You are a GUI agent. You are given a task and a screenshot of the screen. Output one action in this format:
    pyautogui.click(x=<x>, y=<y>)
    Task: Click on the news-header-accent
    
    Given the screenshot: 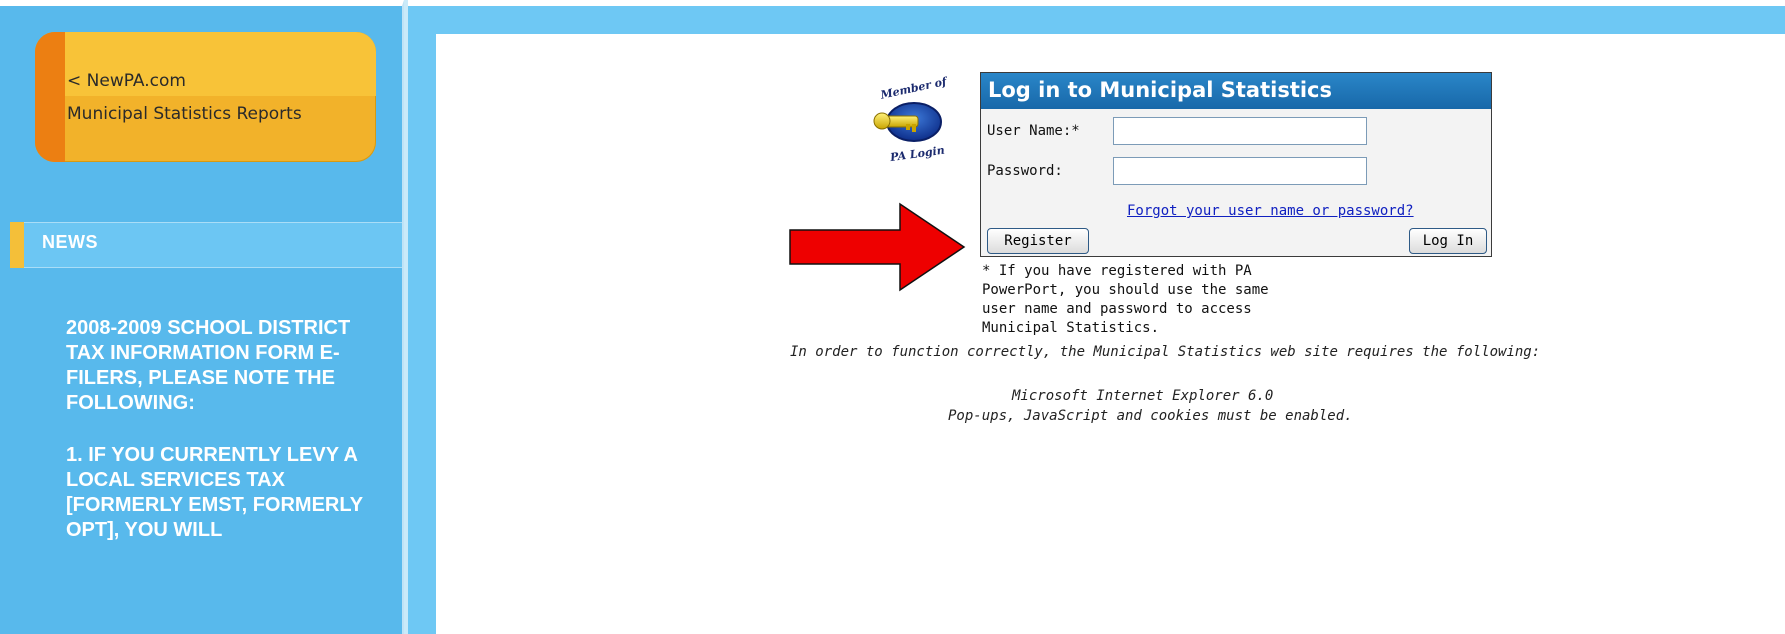 What is the action you would take?
    pyautogui.click(x=17, y=245)
    